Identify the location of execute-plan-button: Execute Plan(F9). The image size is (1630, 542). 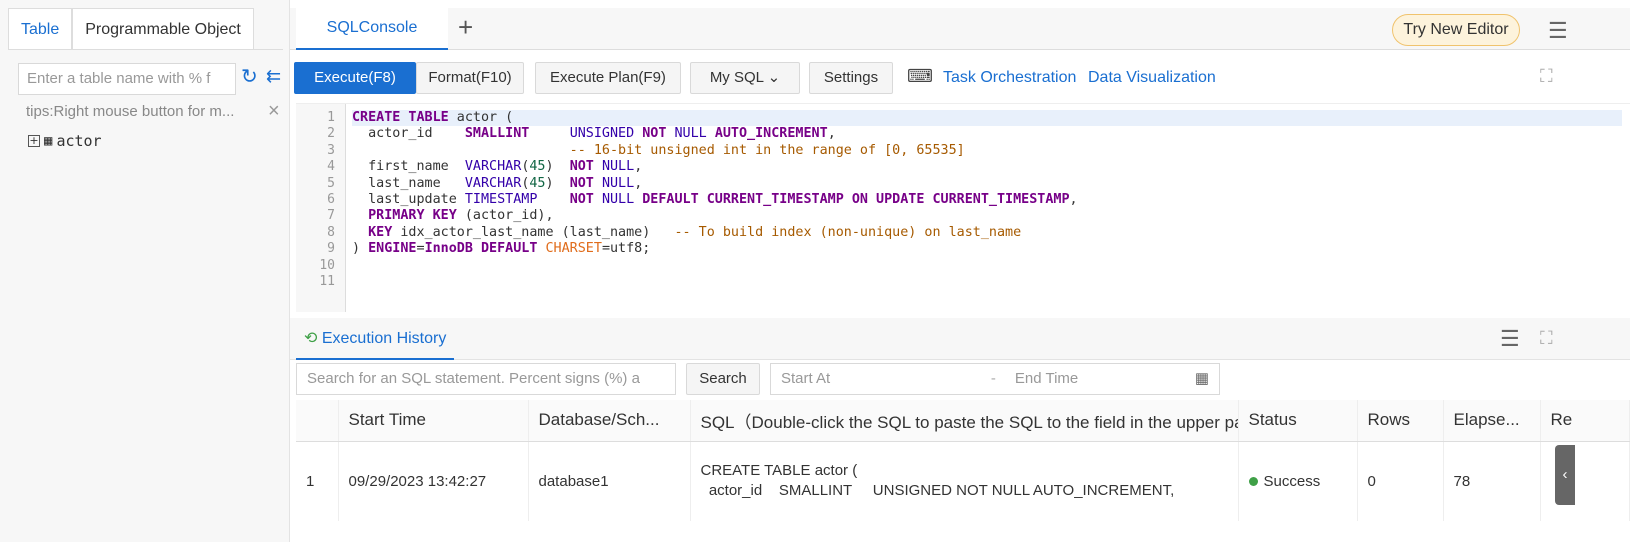
(608, 78).